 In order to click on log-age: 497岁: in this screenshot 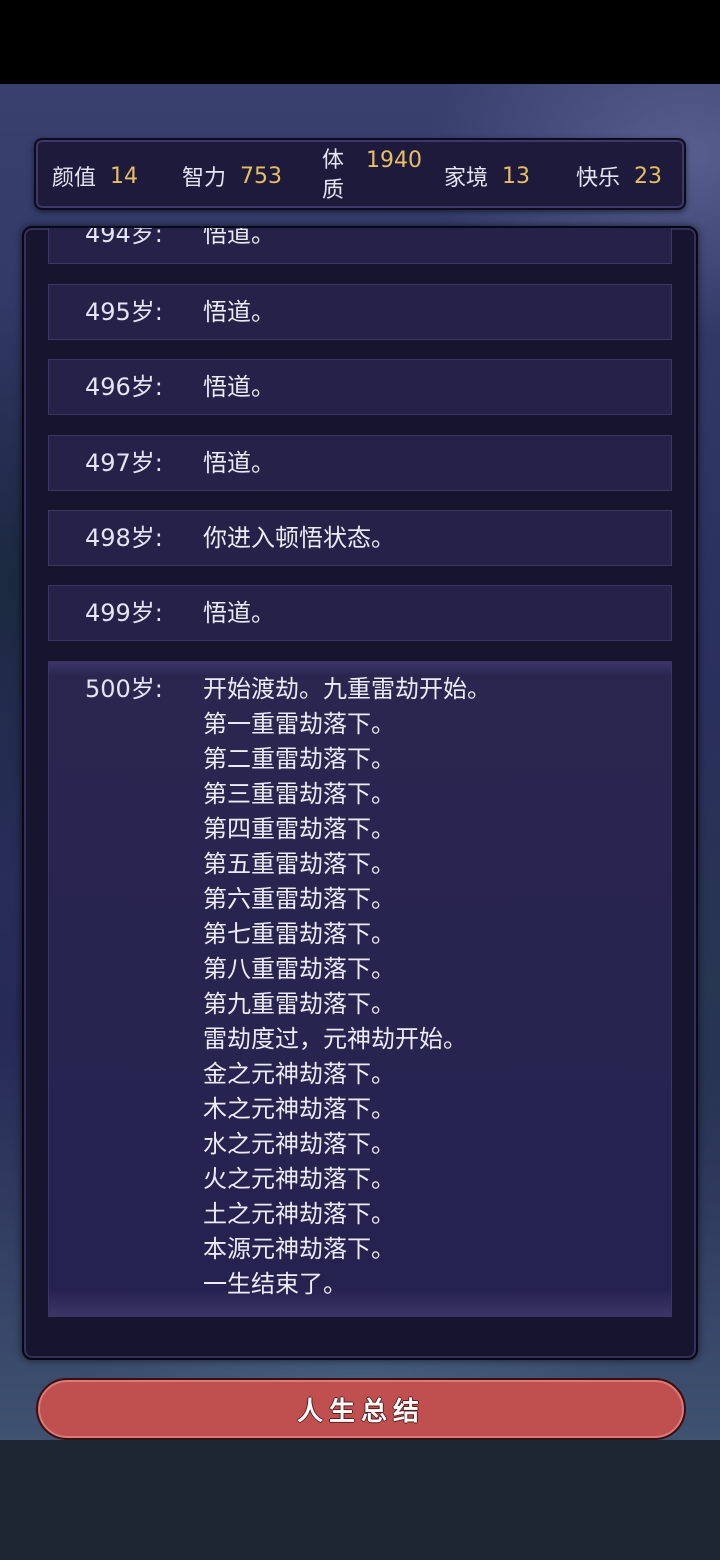, I will do `click(124, 463)`.